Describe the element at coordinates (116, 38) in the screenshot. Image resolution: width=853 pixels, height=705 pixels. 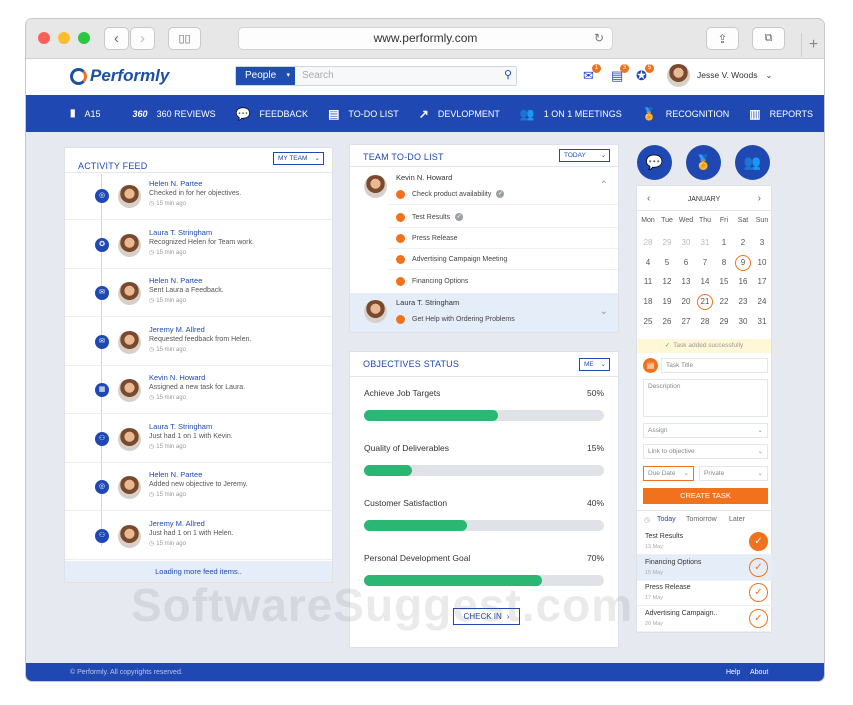
I see `back-button: ‹` at that location.